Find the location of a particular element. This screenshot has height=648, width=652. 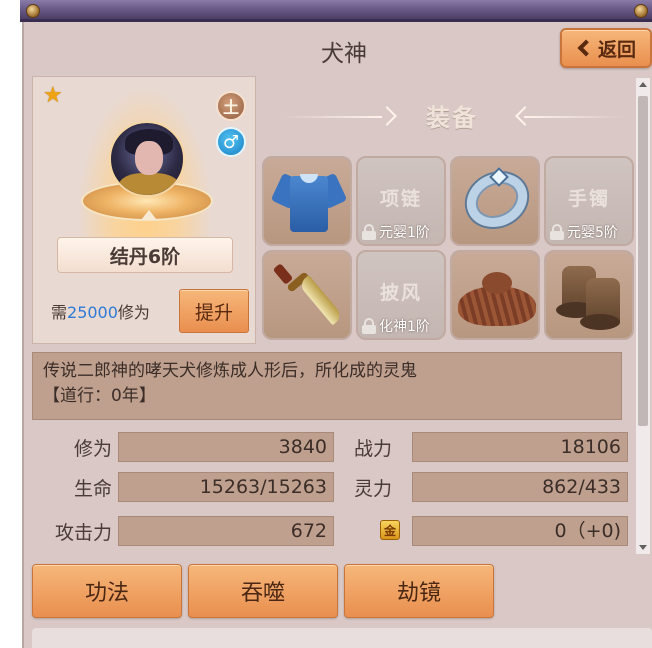

gold-icon: 金 is located at coordinates (390, 530).